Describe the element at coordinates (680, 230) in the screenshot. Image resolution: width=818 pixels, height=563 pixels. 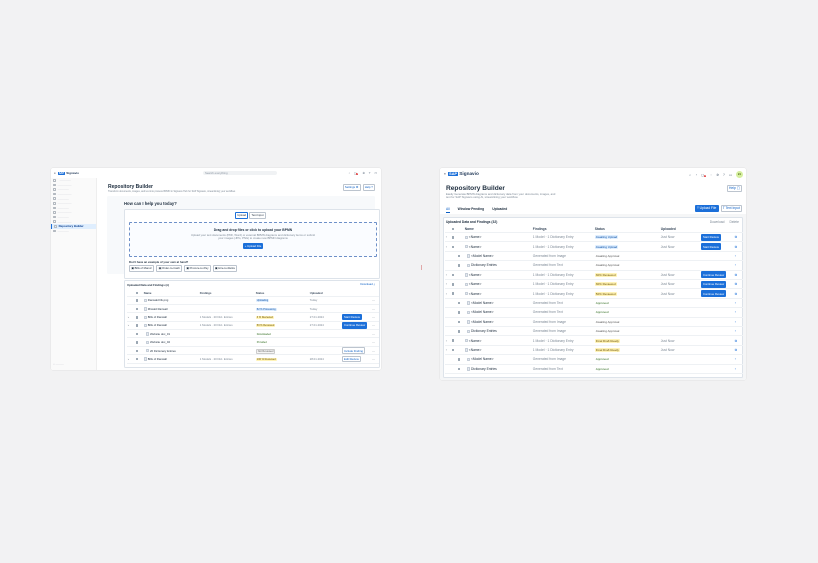
I see `col-uploaded: Uploaded` at that location.